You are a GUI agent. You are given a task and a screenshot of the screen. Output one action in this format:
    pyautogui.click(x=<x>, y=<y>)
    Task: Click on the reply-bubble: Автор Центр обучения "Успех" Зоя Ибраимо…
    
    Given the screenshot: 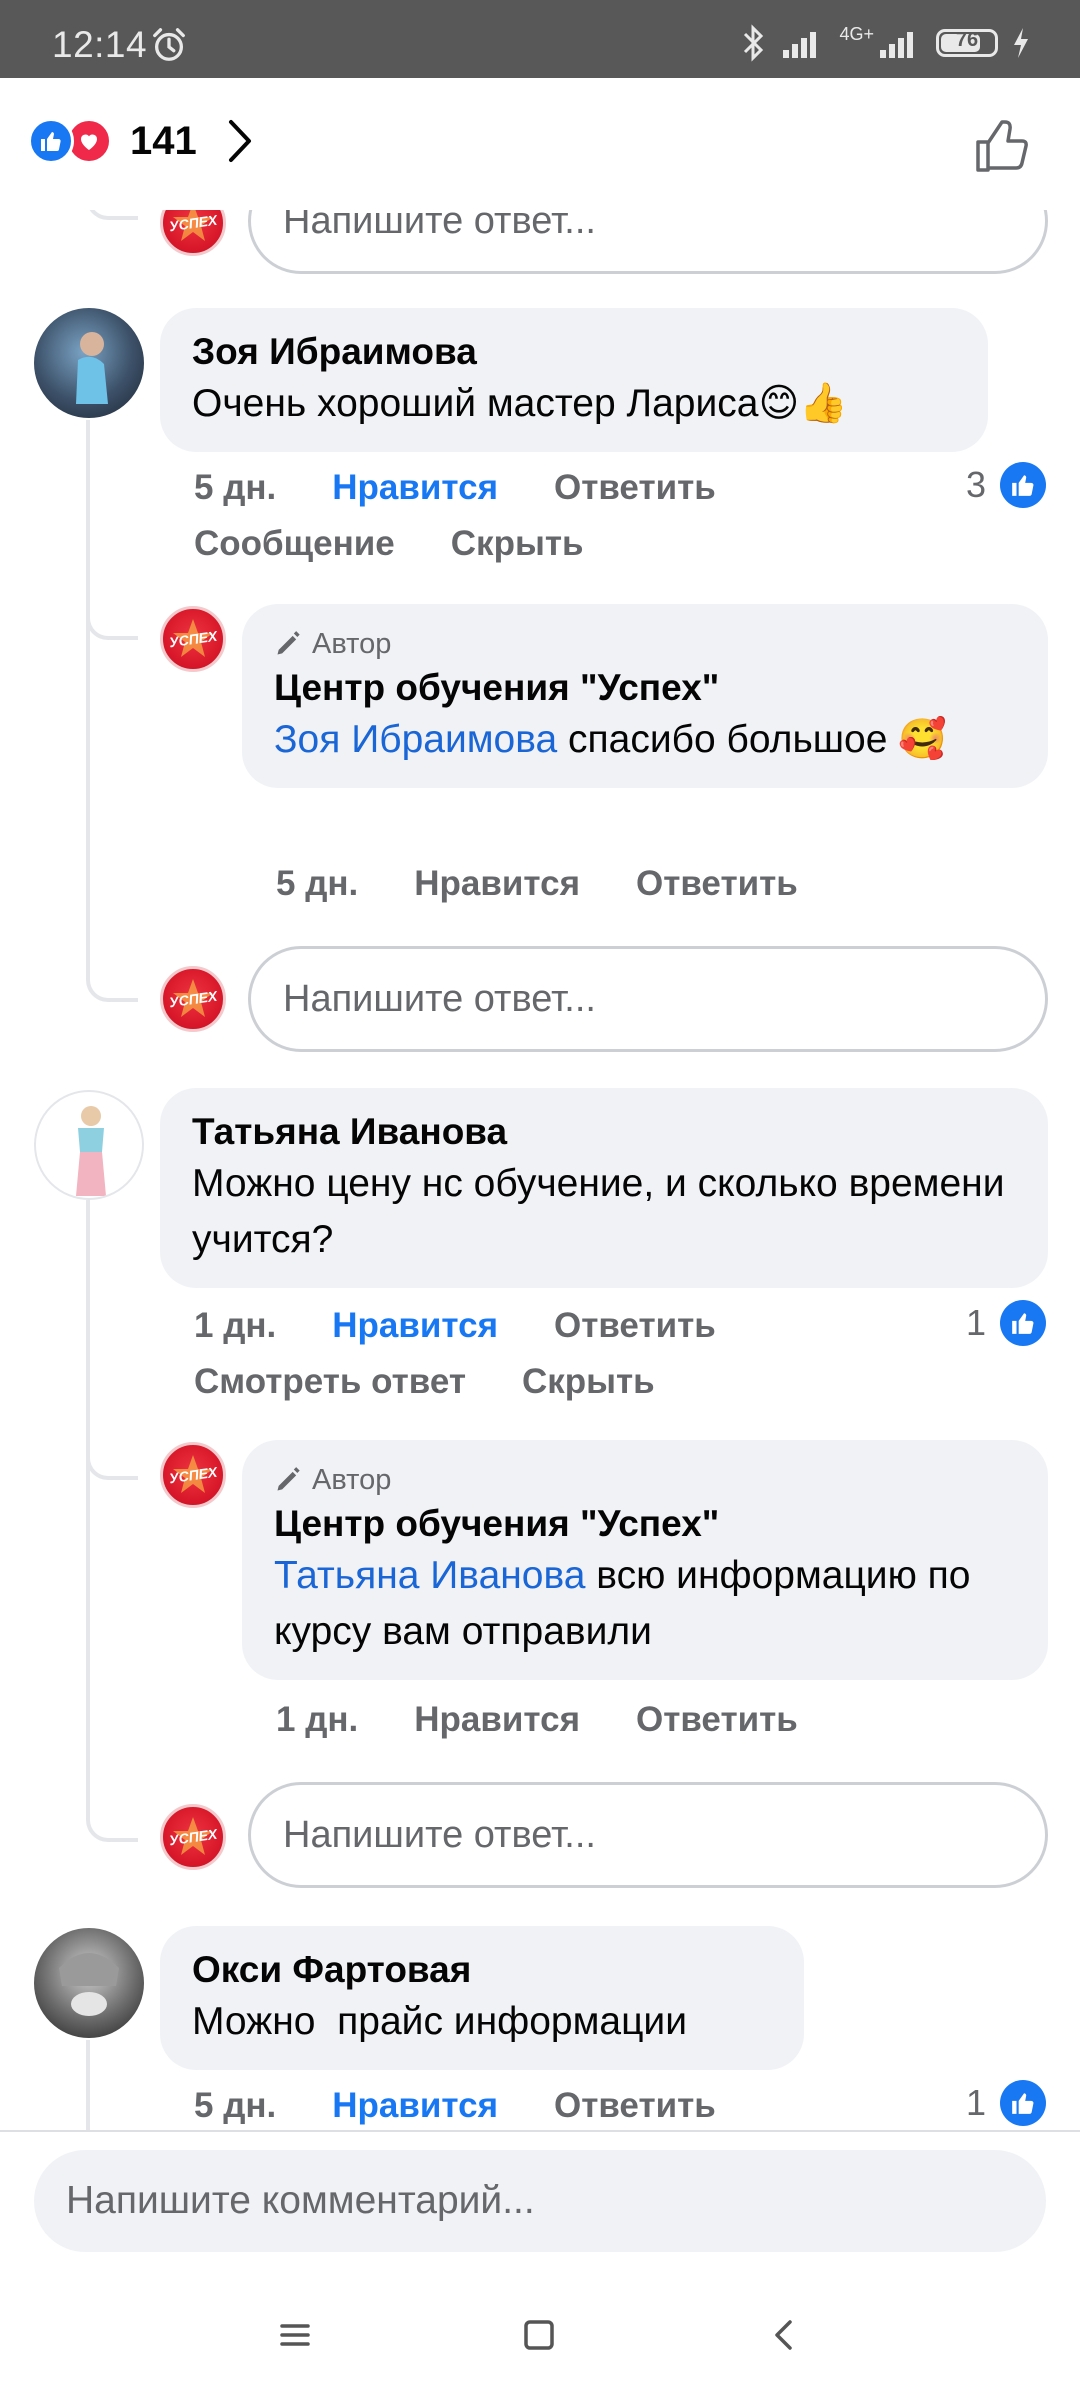 What is the action you would take?
    pyautogui.click(x=645, y=696)
    